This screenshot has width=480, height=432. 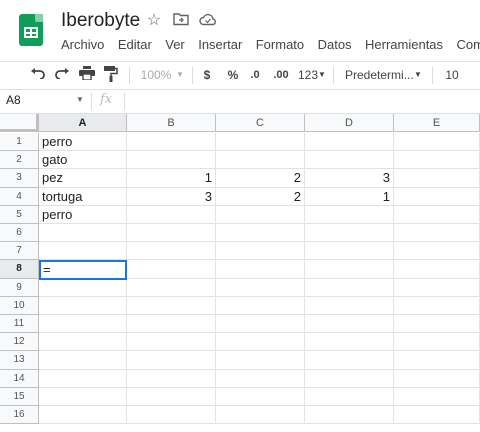 What do you see at coordinates (437, 287) in the screenshot?
I see `cell-e9` at bounding box center [437, 287].